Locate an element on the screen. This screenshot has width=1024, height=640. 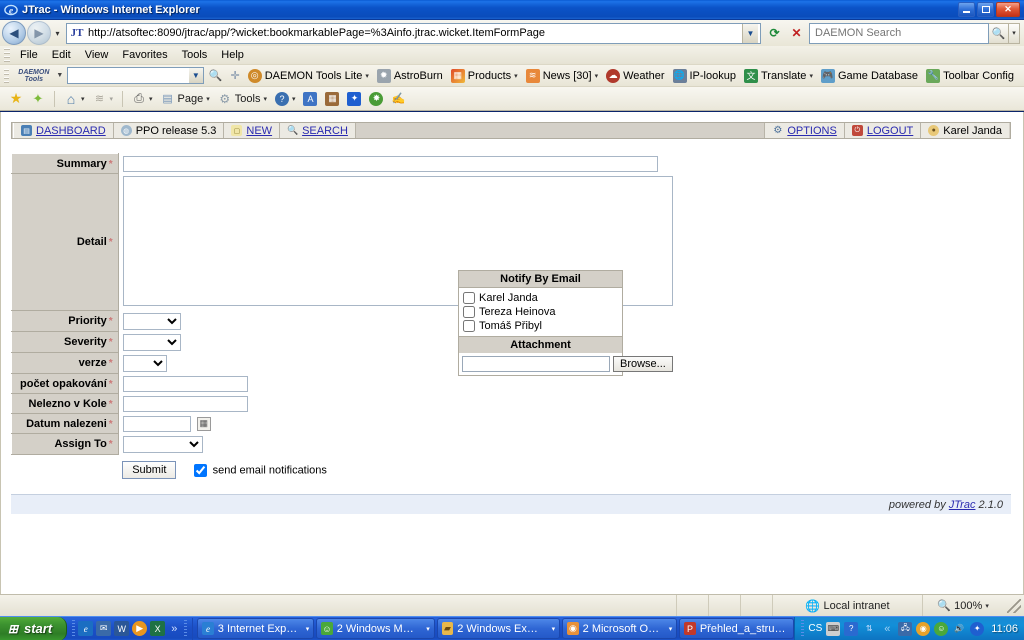
send-email-notifications-checkbox is located at coordinates (200, 470).